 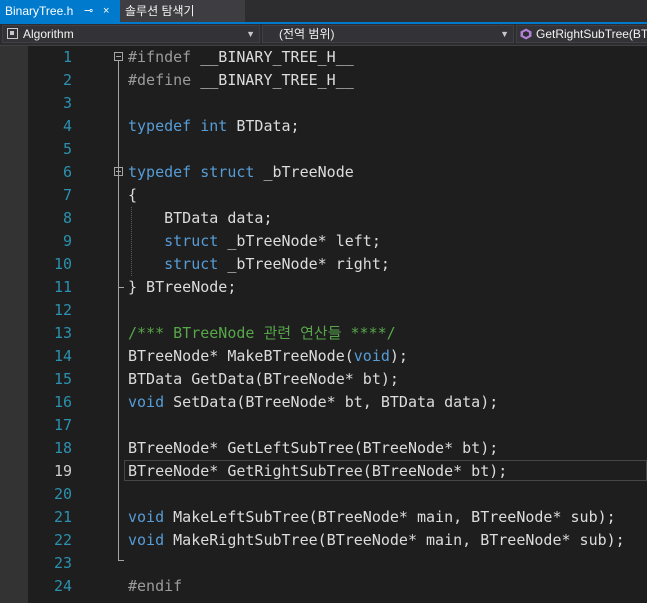 I want to click on code-line: 20, so click(x=323, y=494).